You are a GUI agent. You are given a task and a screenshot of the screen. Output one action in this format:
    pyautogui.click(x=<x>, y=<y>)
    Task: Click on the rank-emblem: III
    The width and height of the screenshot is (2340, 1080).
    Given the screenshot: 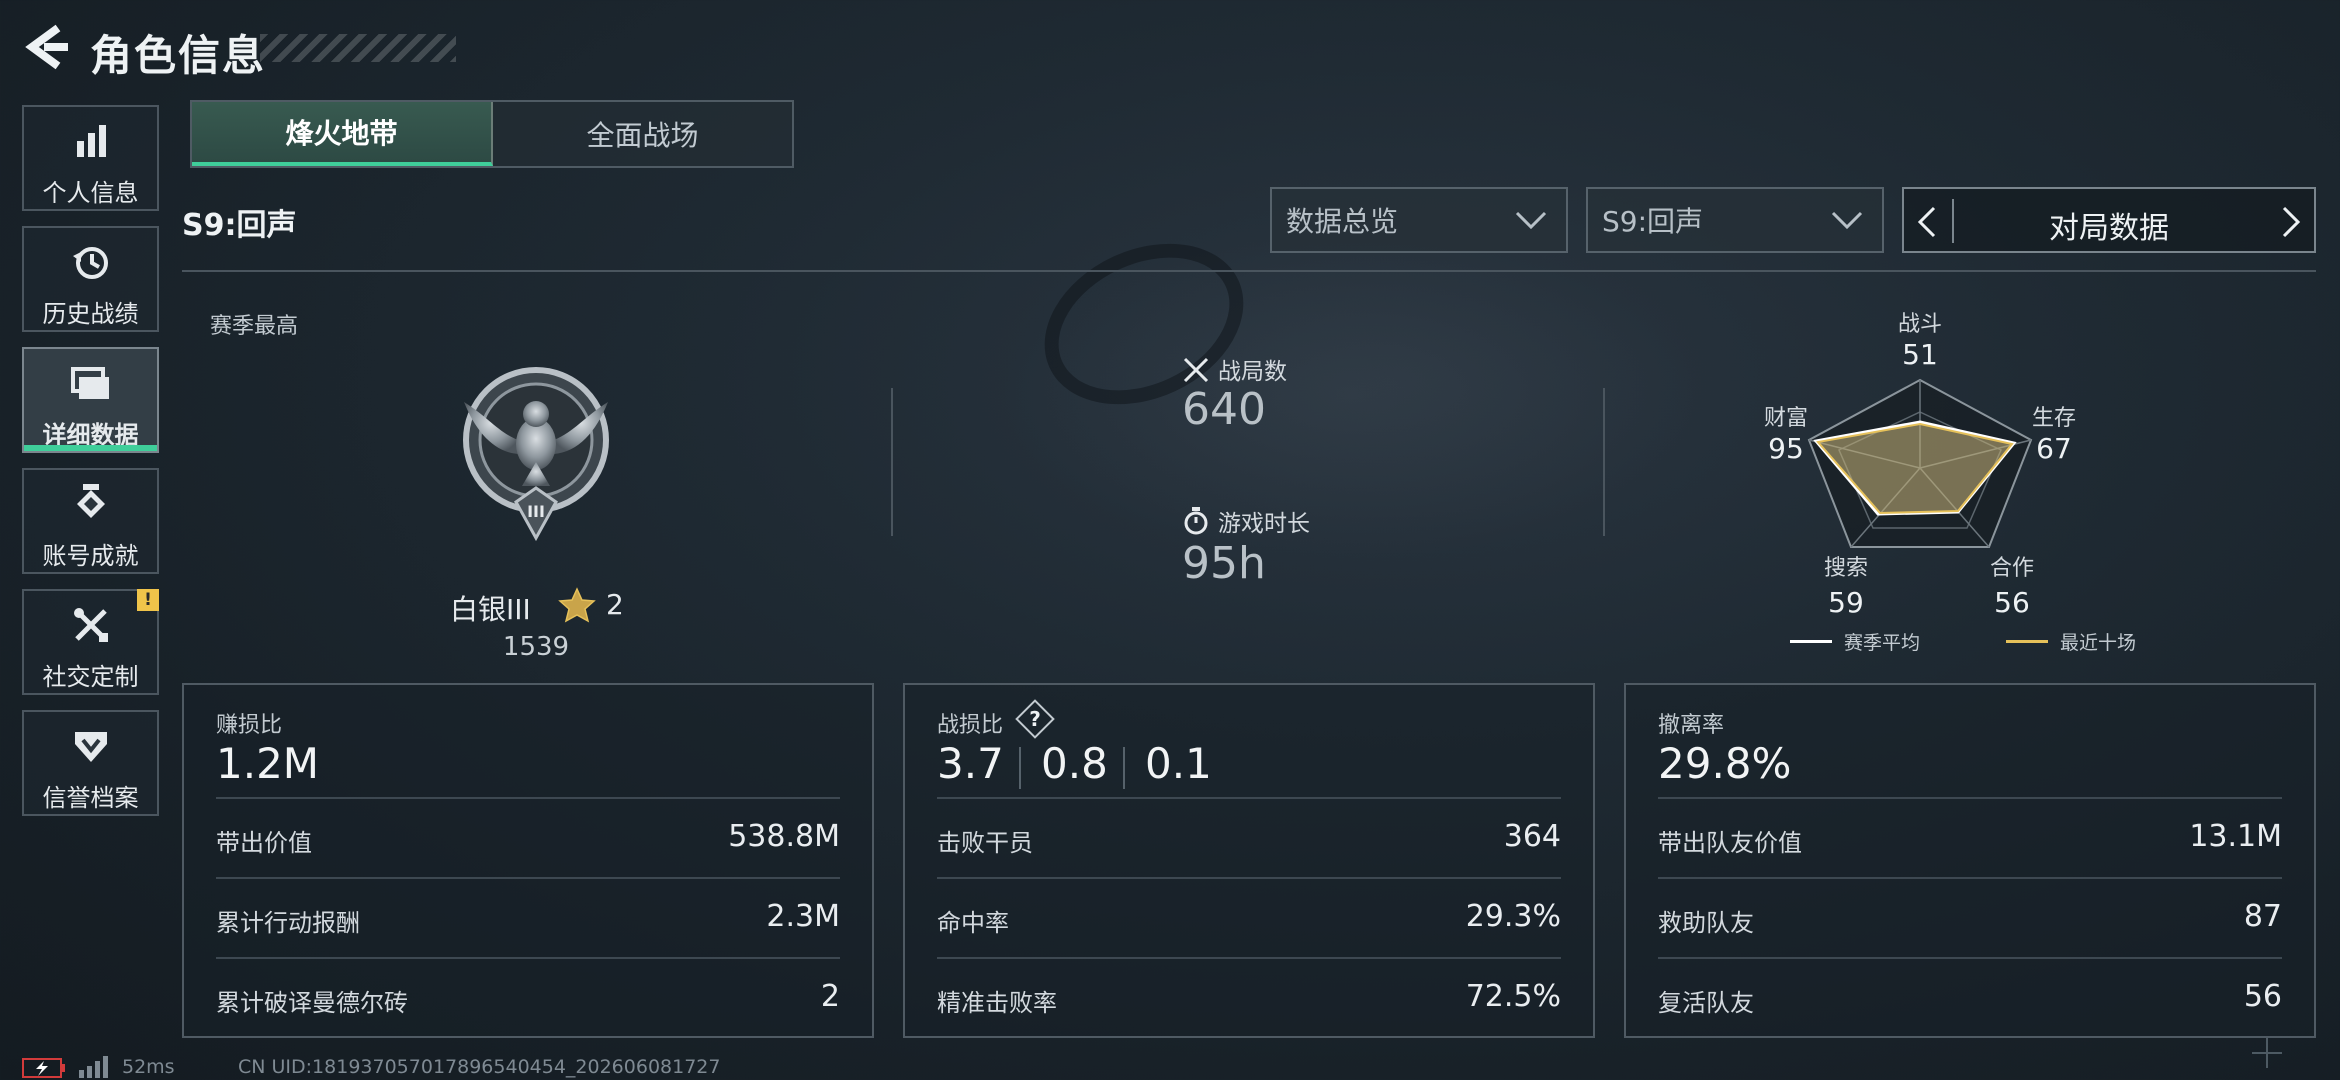 What is the action you would take?
    pyautogui.click(x=536, y=452)
    